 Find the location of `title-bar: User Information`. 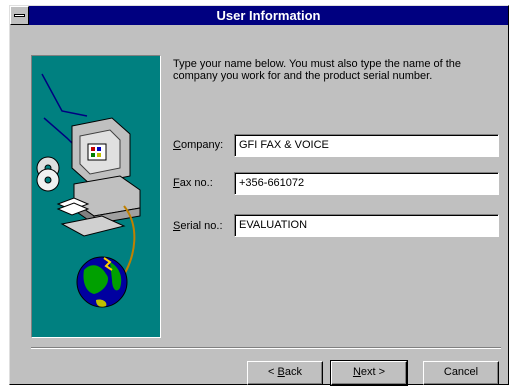

title-bar: User Information is located at coordinates (259, 15).